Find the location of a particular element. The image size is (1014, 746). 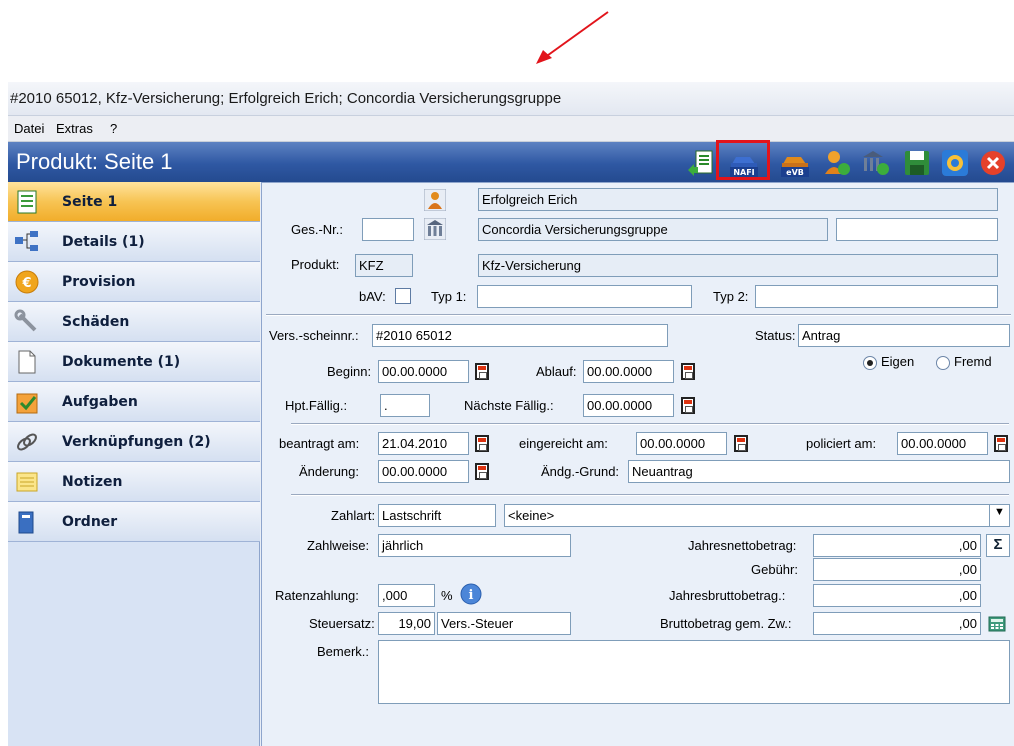

beantragt-calendar-icon is located at coordinates (482, 443).